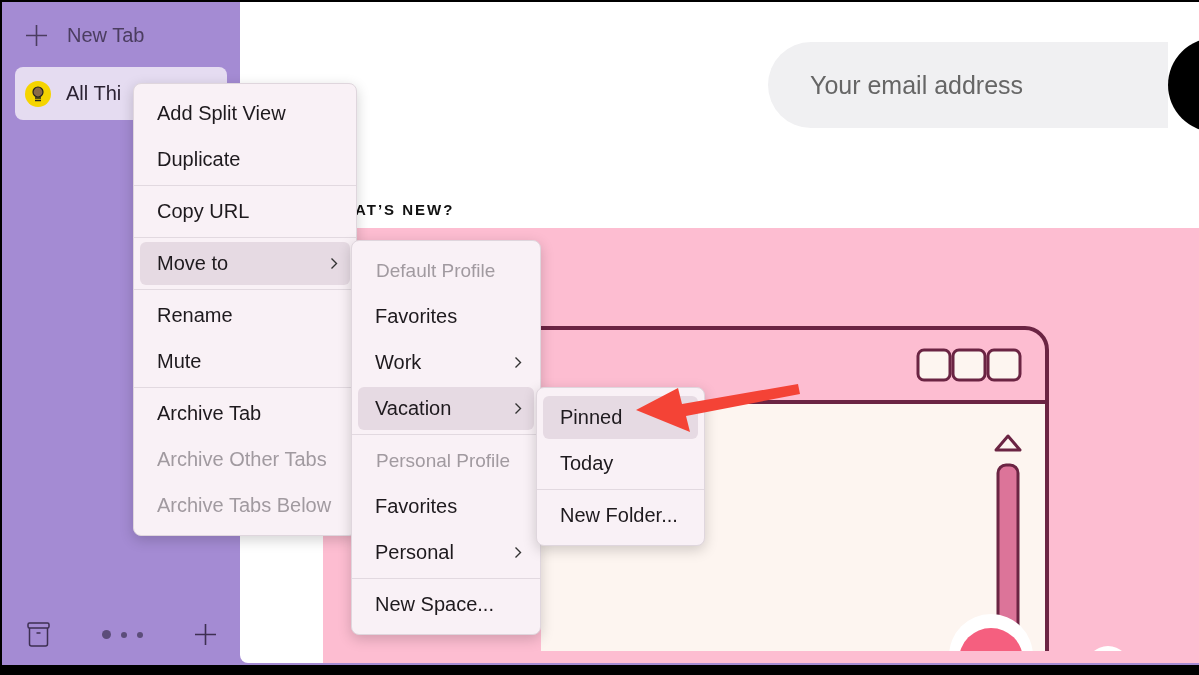 The image size is (1199, 675). I want to click on menu-section-header: Personal Profile, so click(443, 460).